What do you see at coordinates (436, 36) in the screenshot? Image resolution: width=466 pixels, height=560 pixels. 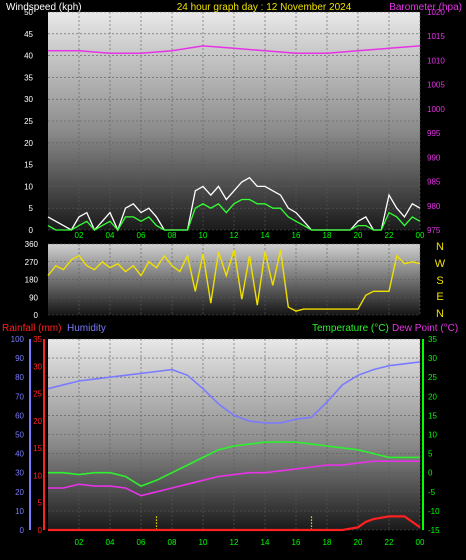 I see `pressure-tick-label: 1015` at bounding box center [436, 36].